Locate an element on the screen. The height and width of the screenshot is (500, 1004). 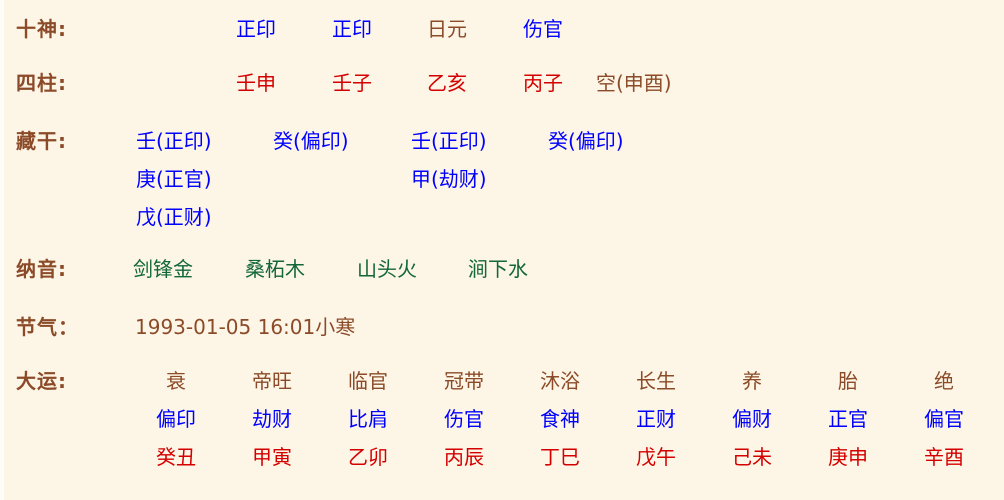
hidden-stem-month-1: 癸(偏印) is located at coordinates (311, 141).